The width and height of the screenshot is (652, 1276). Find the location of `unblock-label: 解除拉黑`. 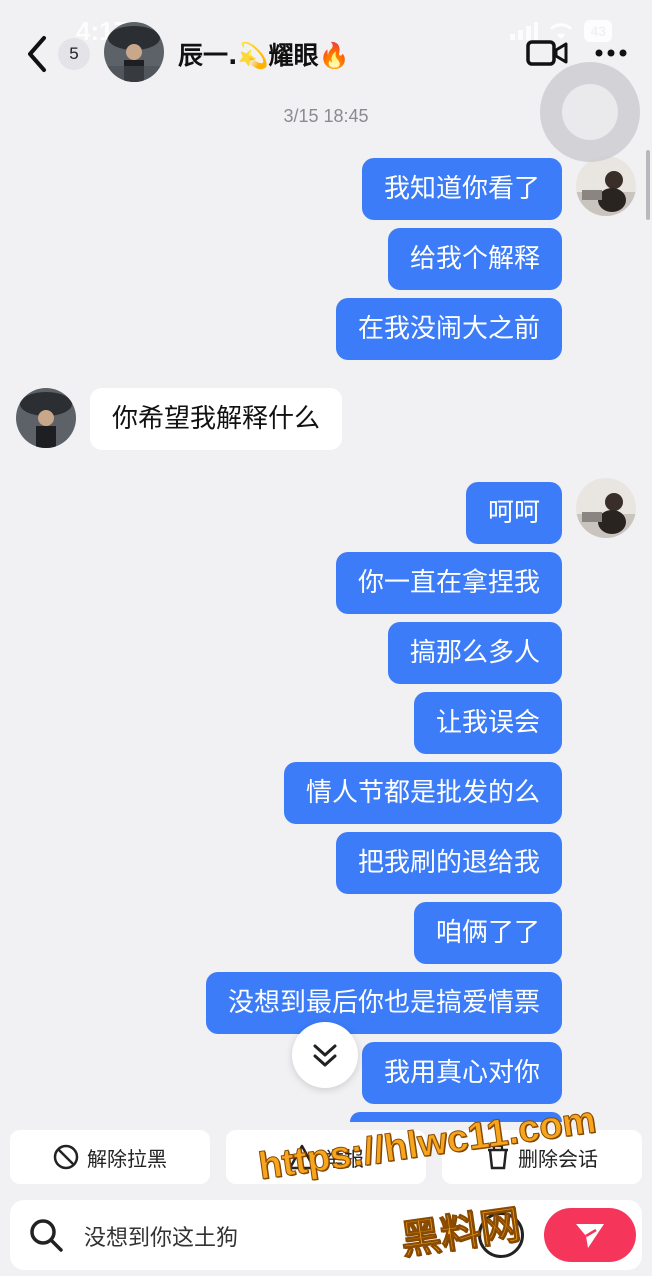

unblock-label: 解除拉黑 is located at coordinates (127, 1158).